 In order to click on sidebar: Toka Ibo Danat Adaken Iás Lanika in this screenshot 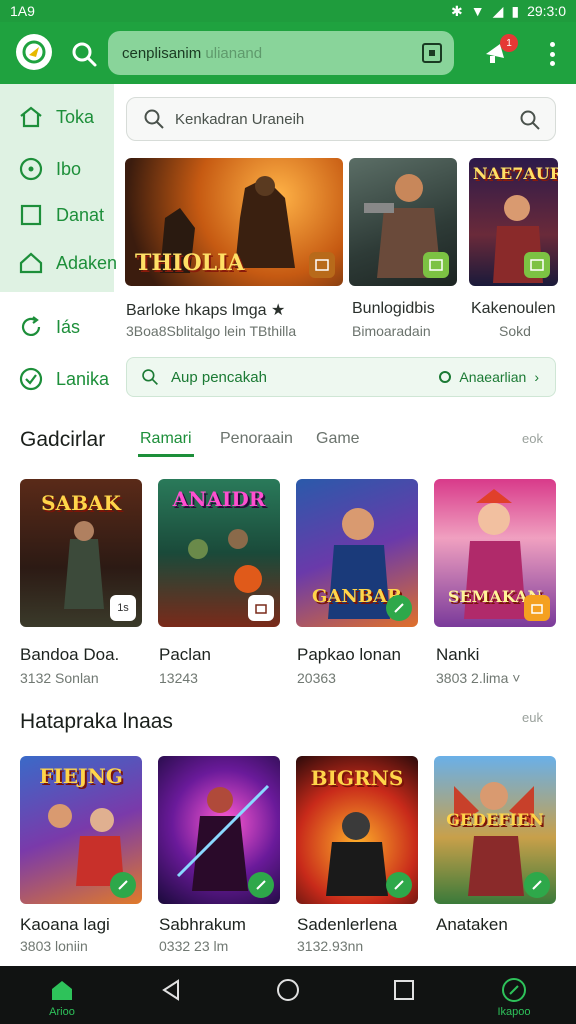, I will do `click(58, 242)`.